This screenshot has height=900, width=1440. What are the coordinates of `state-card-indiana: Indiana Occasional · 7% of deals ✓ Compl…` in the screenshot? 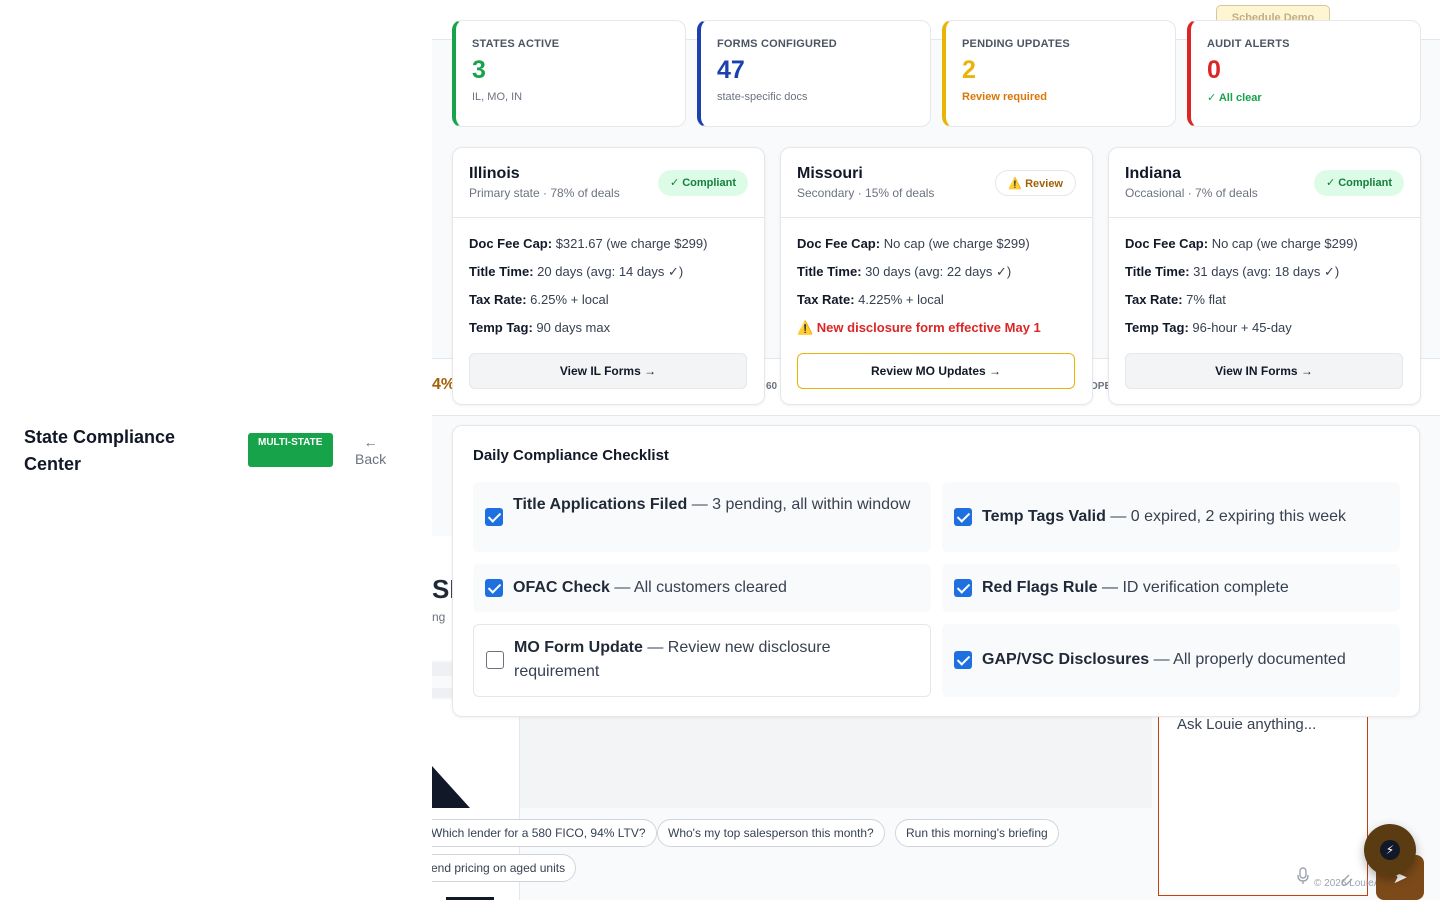 It's located at (1264, 276).